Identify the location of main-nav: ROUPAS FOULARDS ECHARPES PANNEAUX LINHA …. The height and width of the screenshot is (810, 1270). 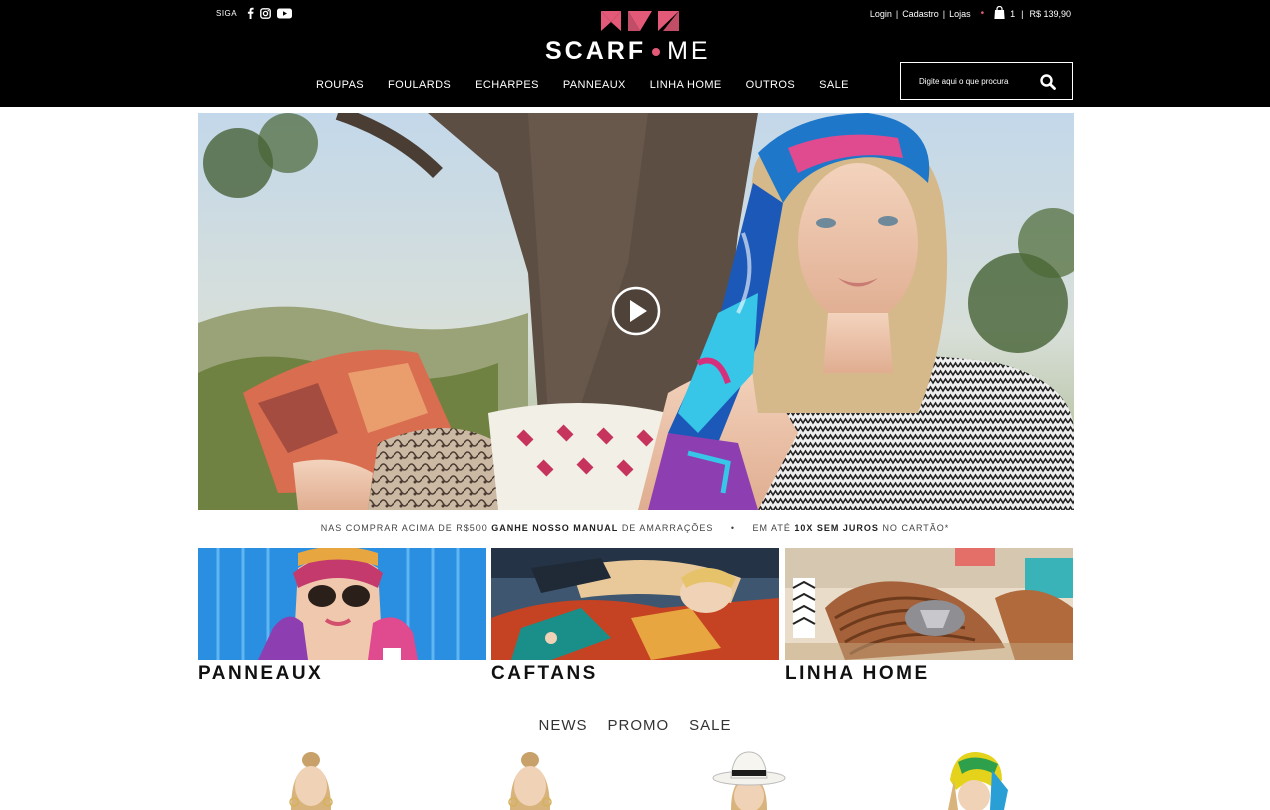
(582, 85).